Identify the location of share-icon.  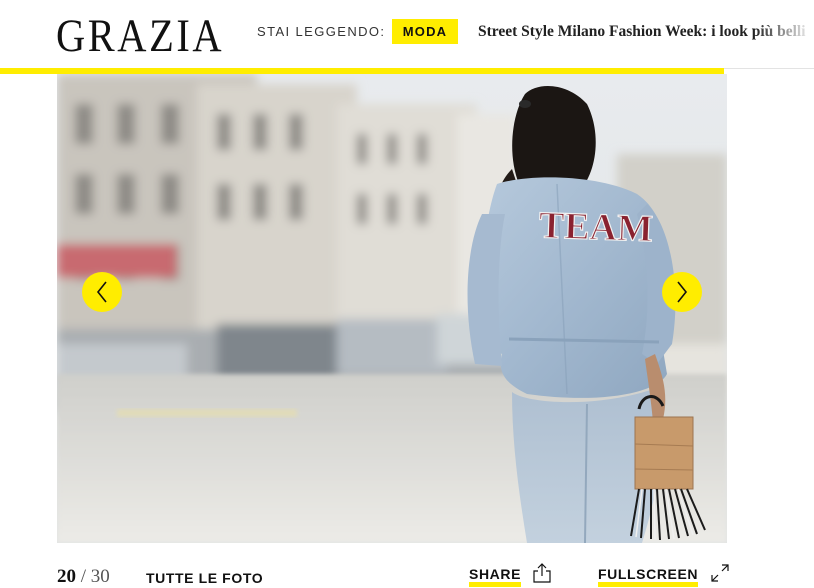
(542, 573).